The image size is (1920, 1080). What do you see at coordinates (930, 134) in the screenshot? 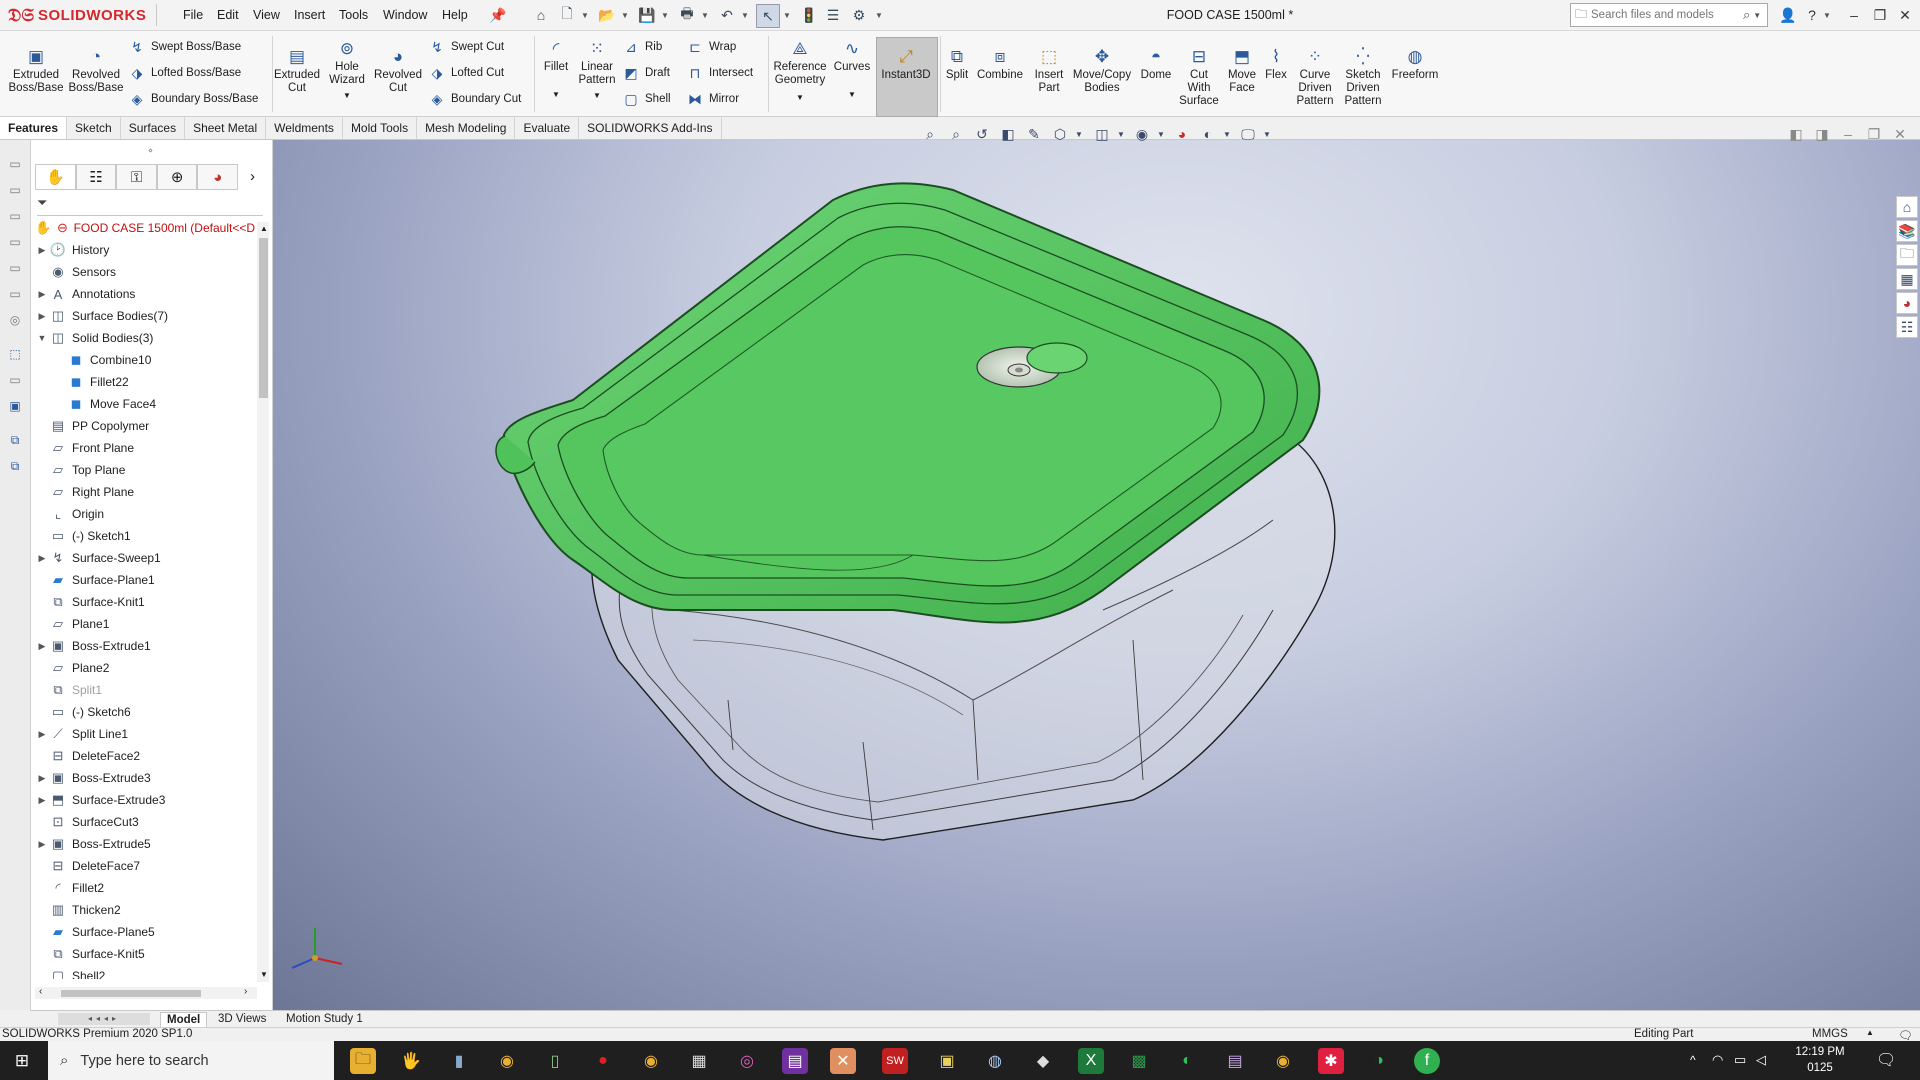
I see `zoom-to-fit-icon: ⌕` at bounding box center [930, 134].